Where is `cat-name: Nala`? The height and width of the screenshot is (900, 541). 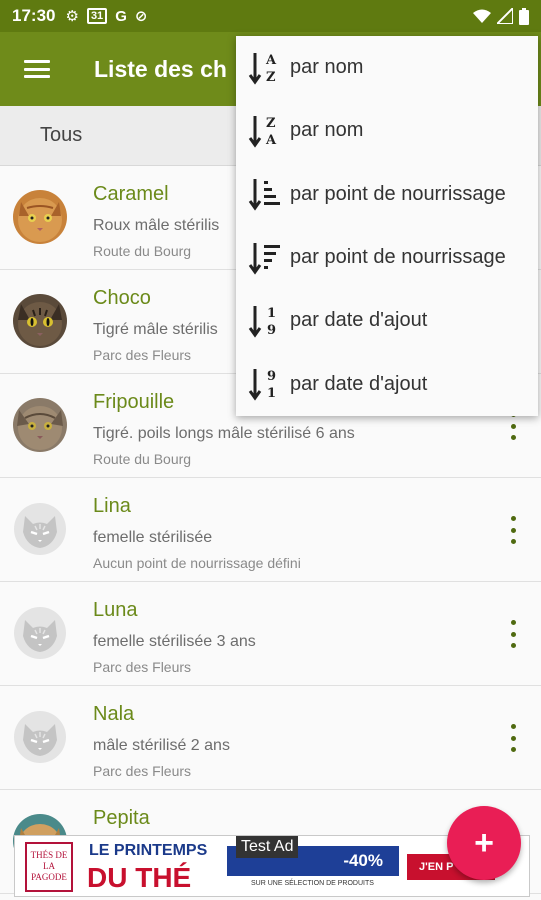 cat-name: Nala is located at coordinates (114, 714).